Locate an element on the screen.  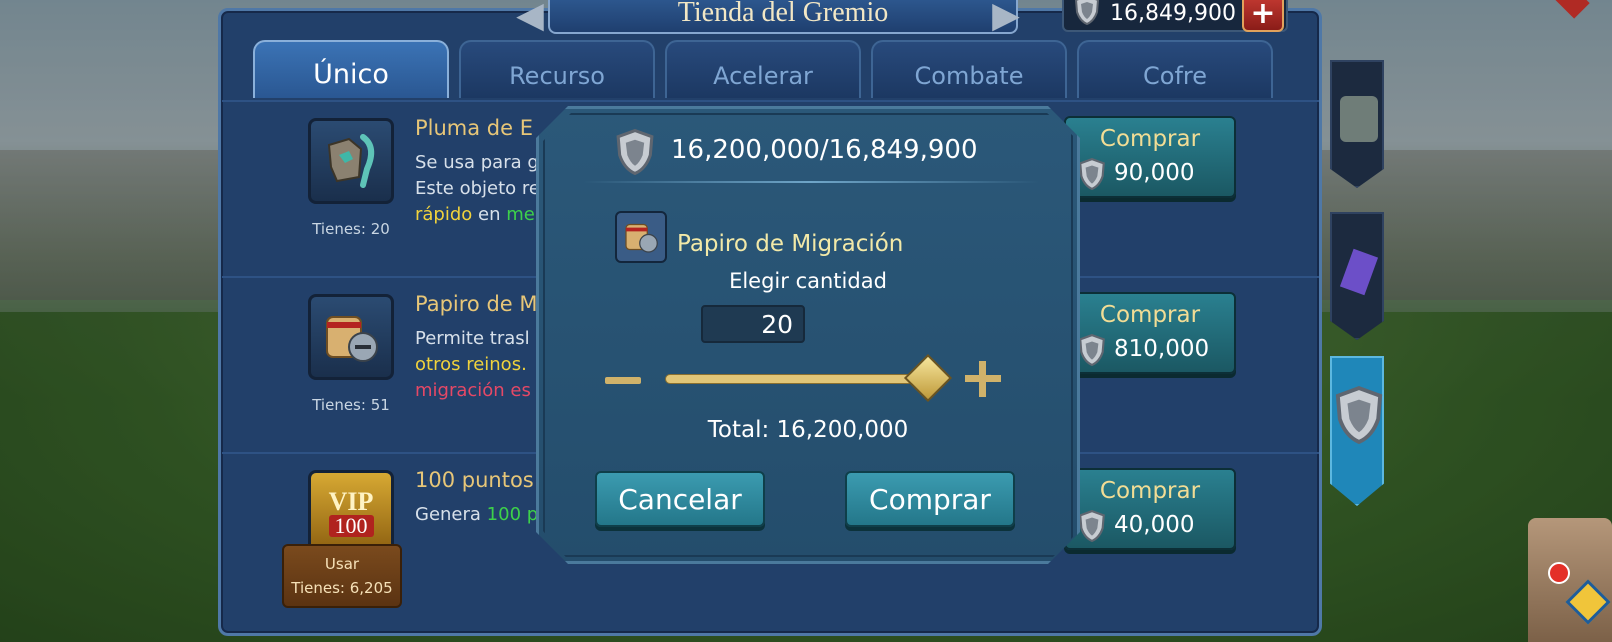
total-cost: Total: 16,200,000 is located at coordinates (808, 430).